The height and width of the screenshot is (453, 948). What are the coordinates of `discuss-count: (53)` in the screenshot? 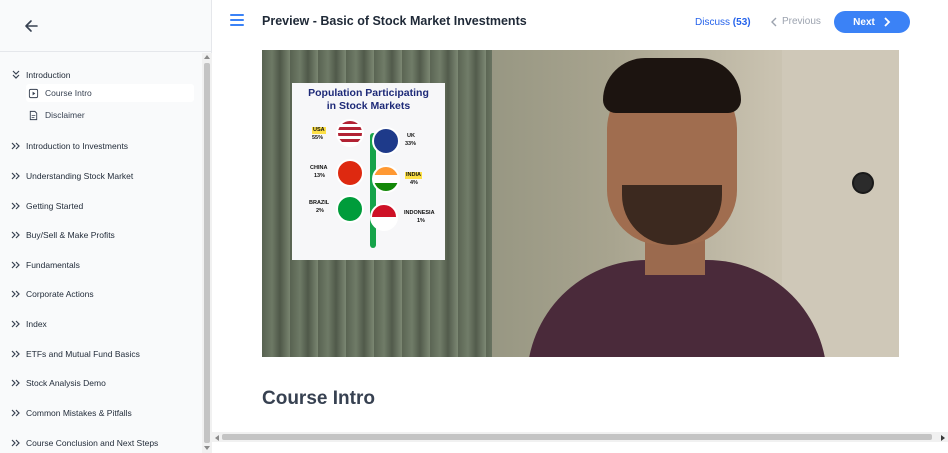 It's located at (741, 22).